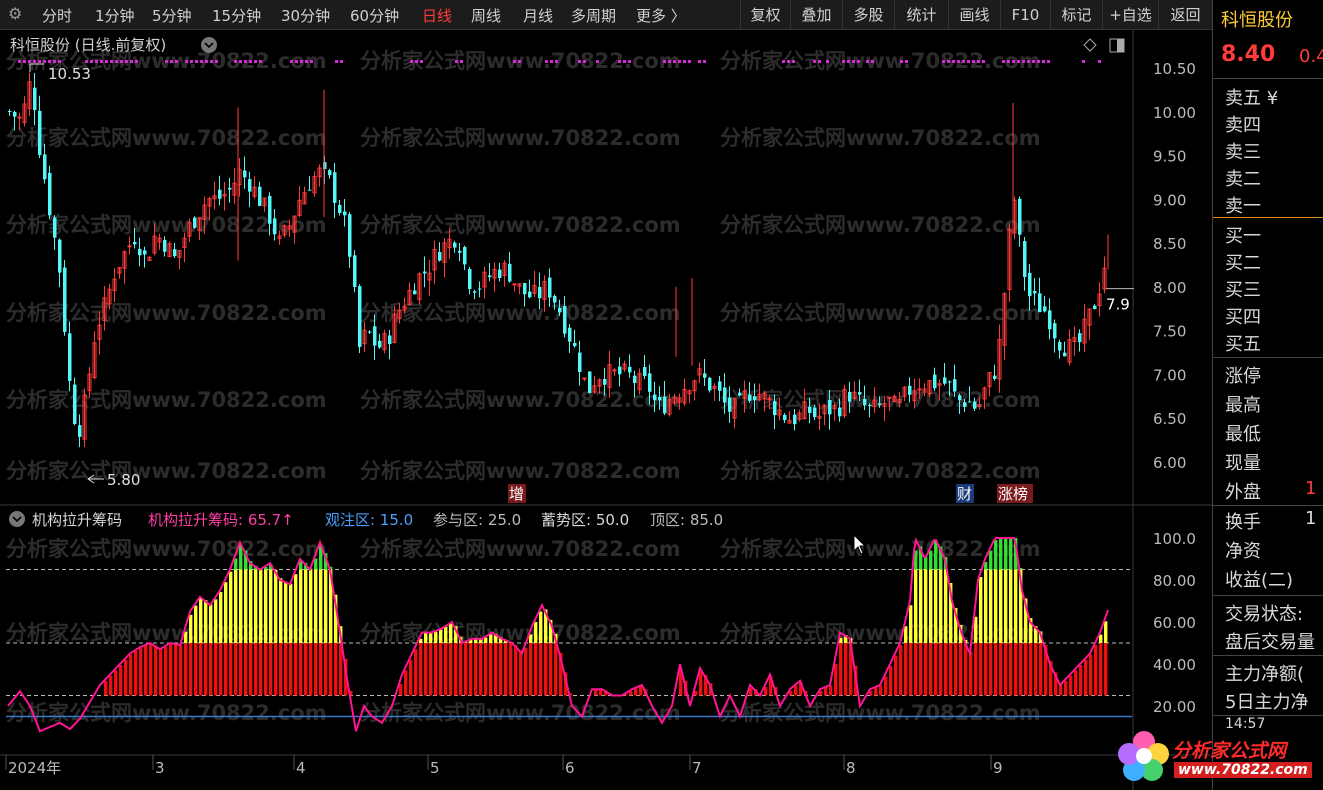  What do you see at coordinates (1185, 15) in the screenshot?
I see `toolbar-button-8: 返回` at bounding box center [1185, 15].